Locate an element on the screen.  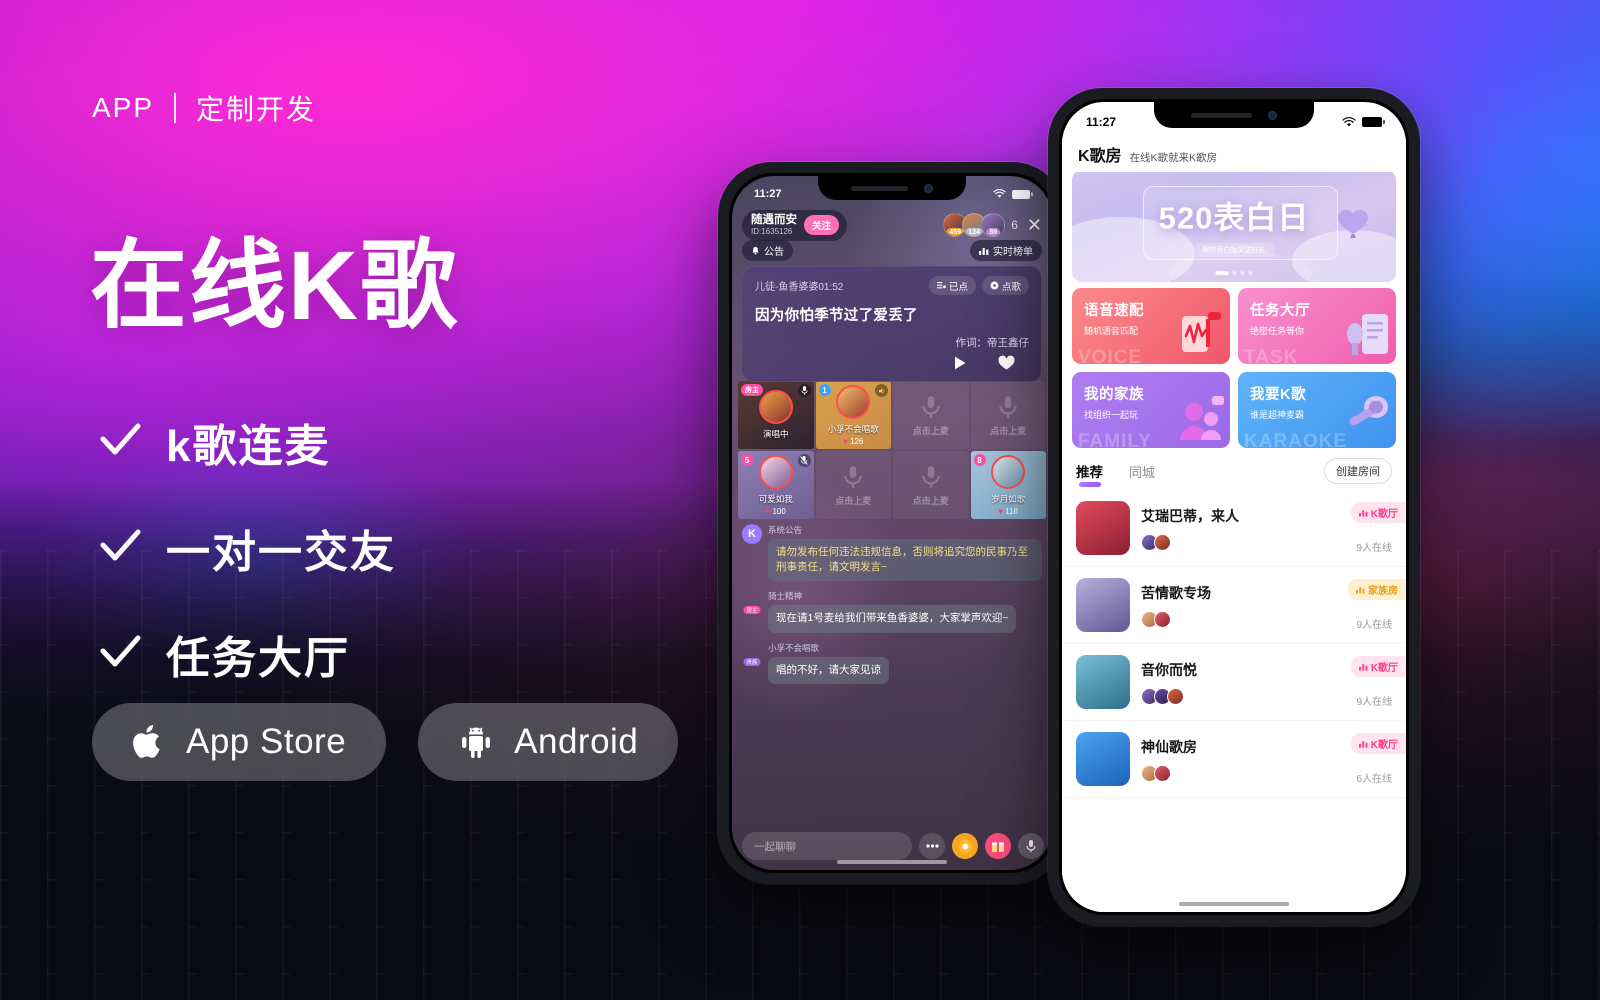
heart-balloon-icon is located at coordinates (1353, 225).